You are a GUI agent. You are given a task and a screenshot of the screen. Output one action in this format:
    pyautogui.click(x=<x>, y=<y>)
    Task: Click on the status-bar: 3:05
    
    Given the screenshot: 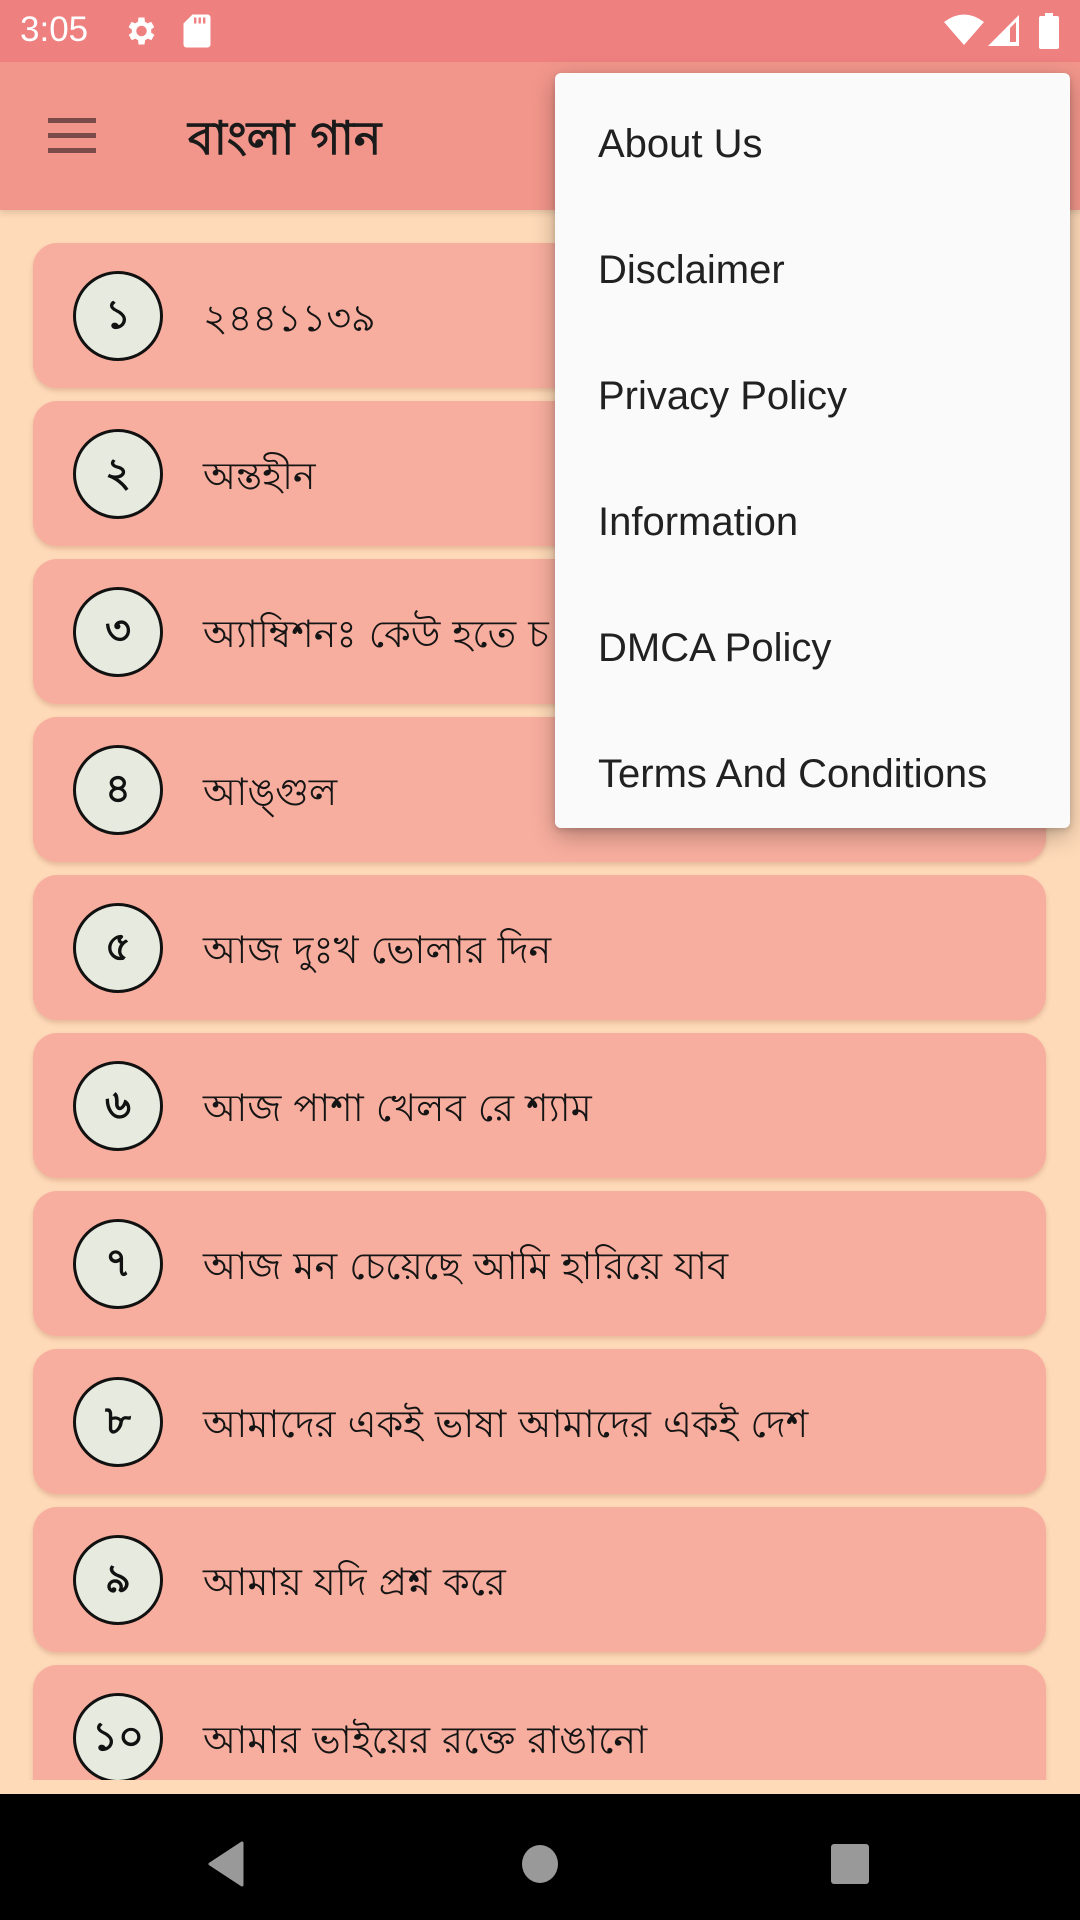 What is the action you would take?
    pyautogui.click(x=540, y=31)
    